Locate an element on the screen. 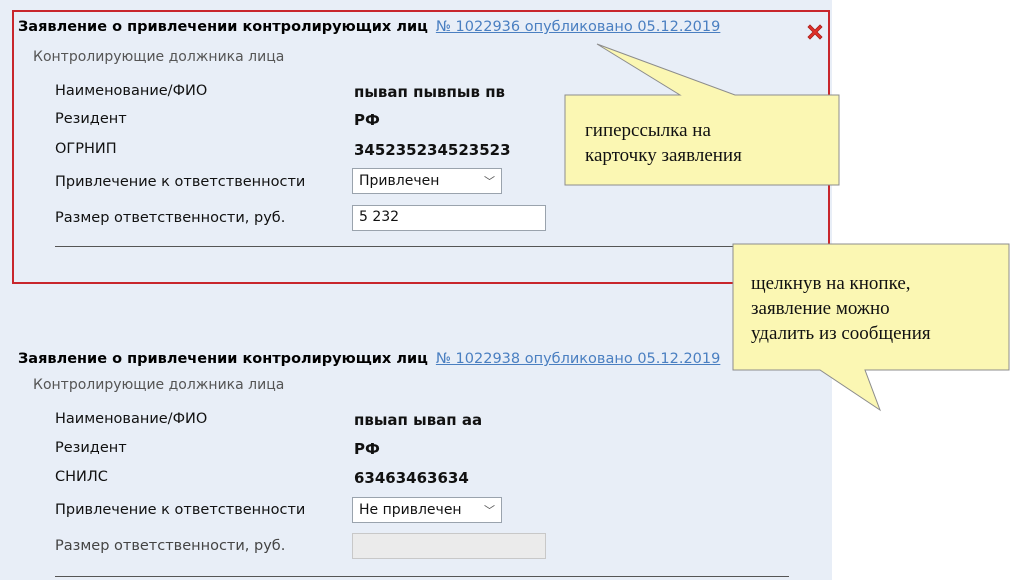 Image resolution: width=1017 pixels, height=580 pixels. callout-delete-line-2: заявление можно is located at coordinates (820, 308).